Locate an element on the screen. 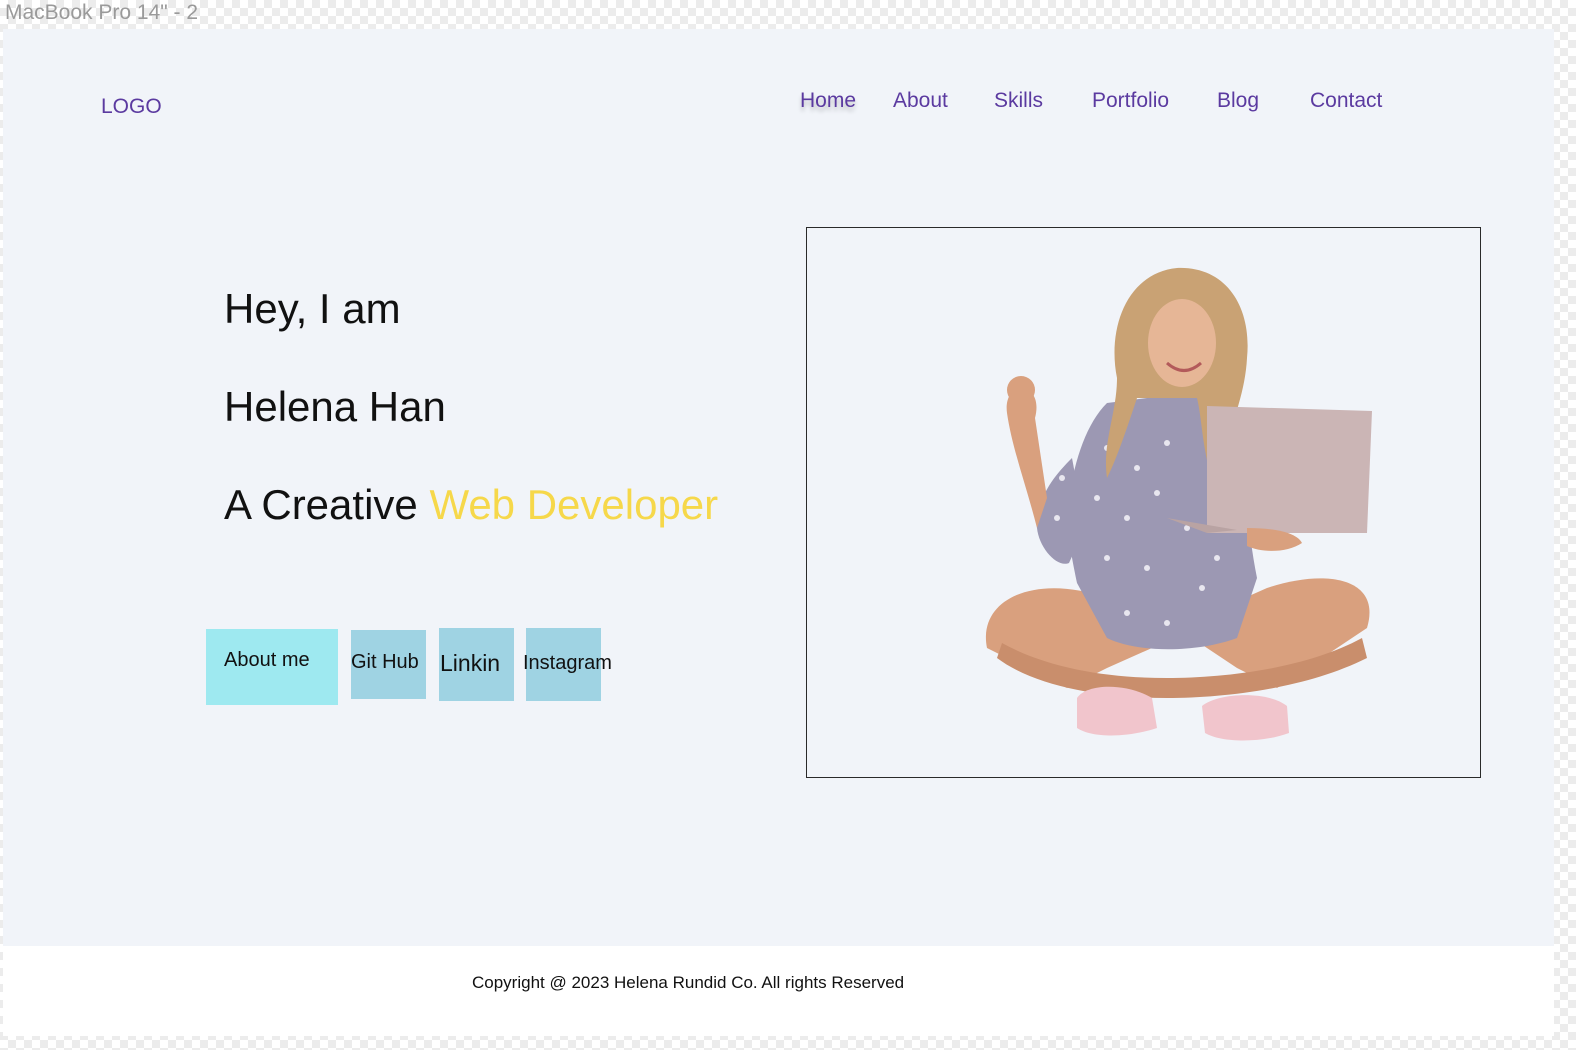 The height and width of the screenshot is (1050, 1576). hero-tagline: A Creative Web Developer is located at coordinates (471, 505).